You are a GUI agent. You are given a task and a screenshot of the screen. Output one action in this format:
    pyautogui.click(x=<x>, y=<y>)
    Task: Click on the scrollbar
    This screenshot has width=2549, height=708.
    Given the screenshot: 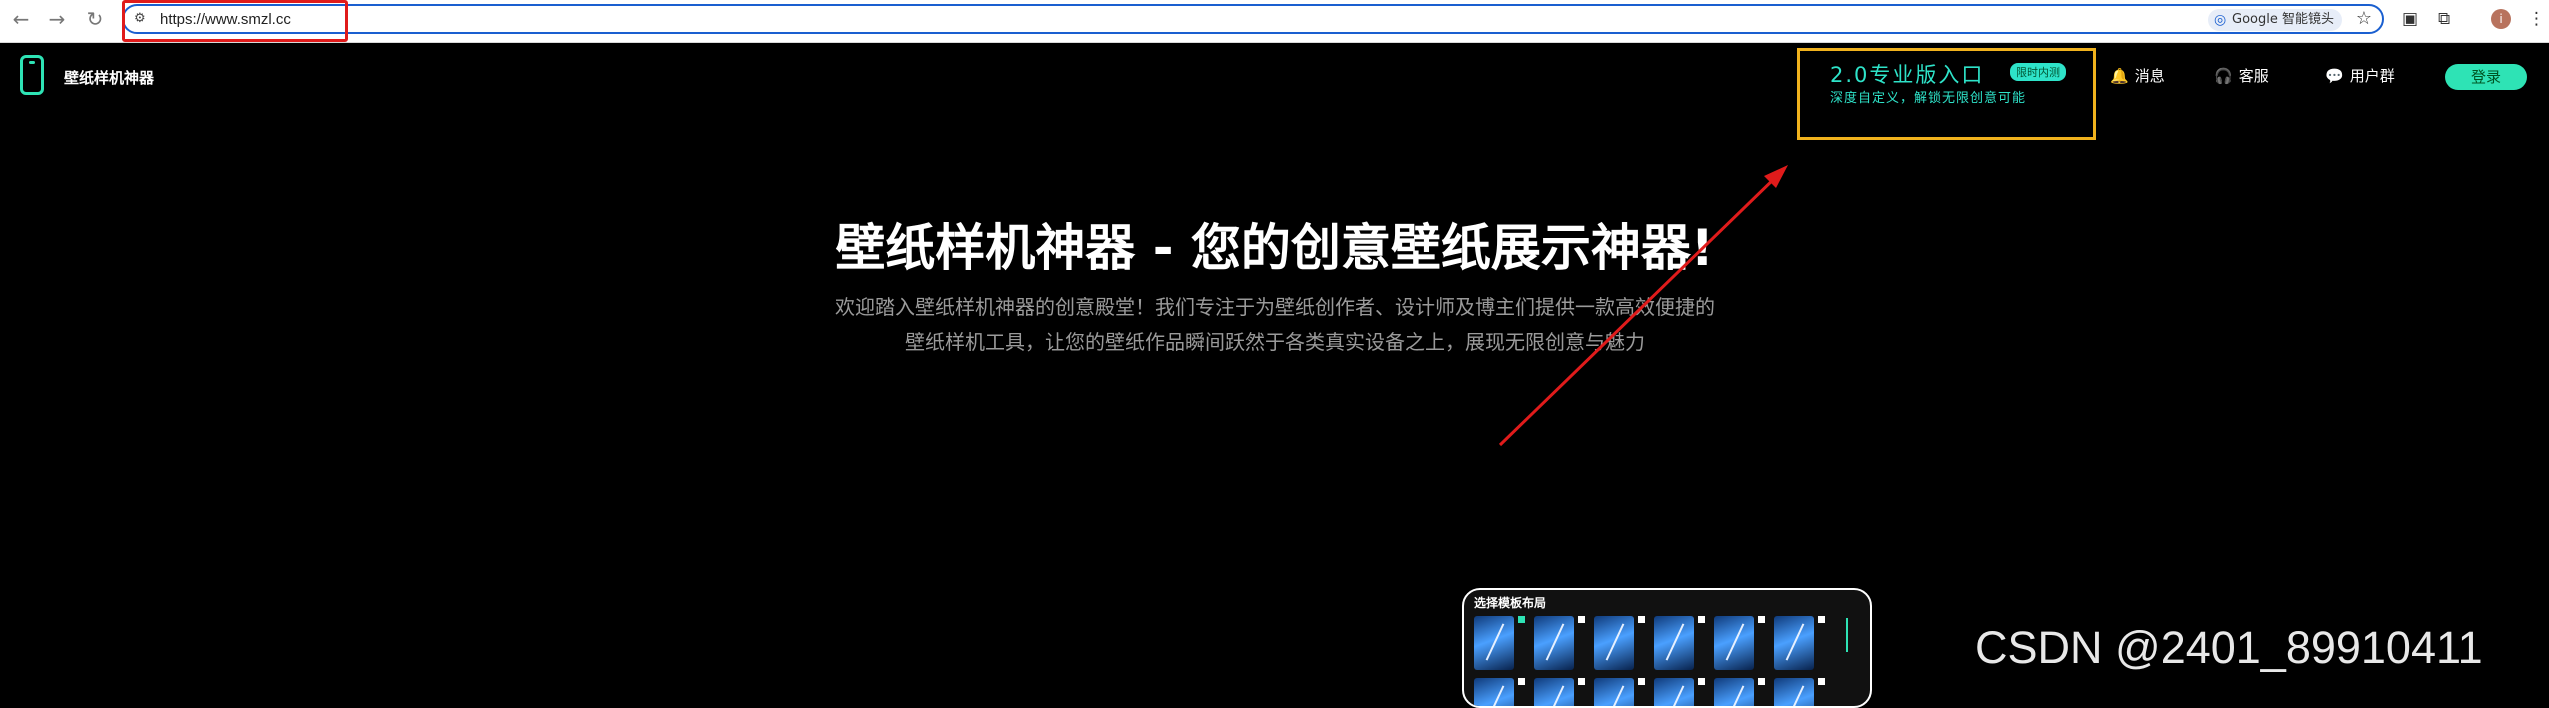 What is the action you would take?
    pyautogui.click(x=1847, y=635)
    